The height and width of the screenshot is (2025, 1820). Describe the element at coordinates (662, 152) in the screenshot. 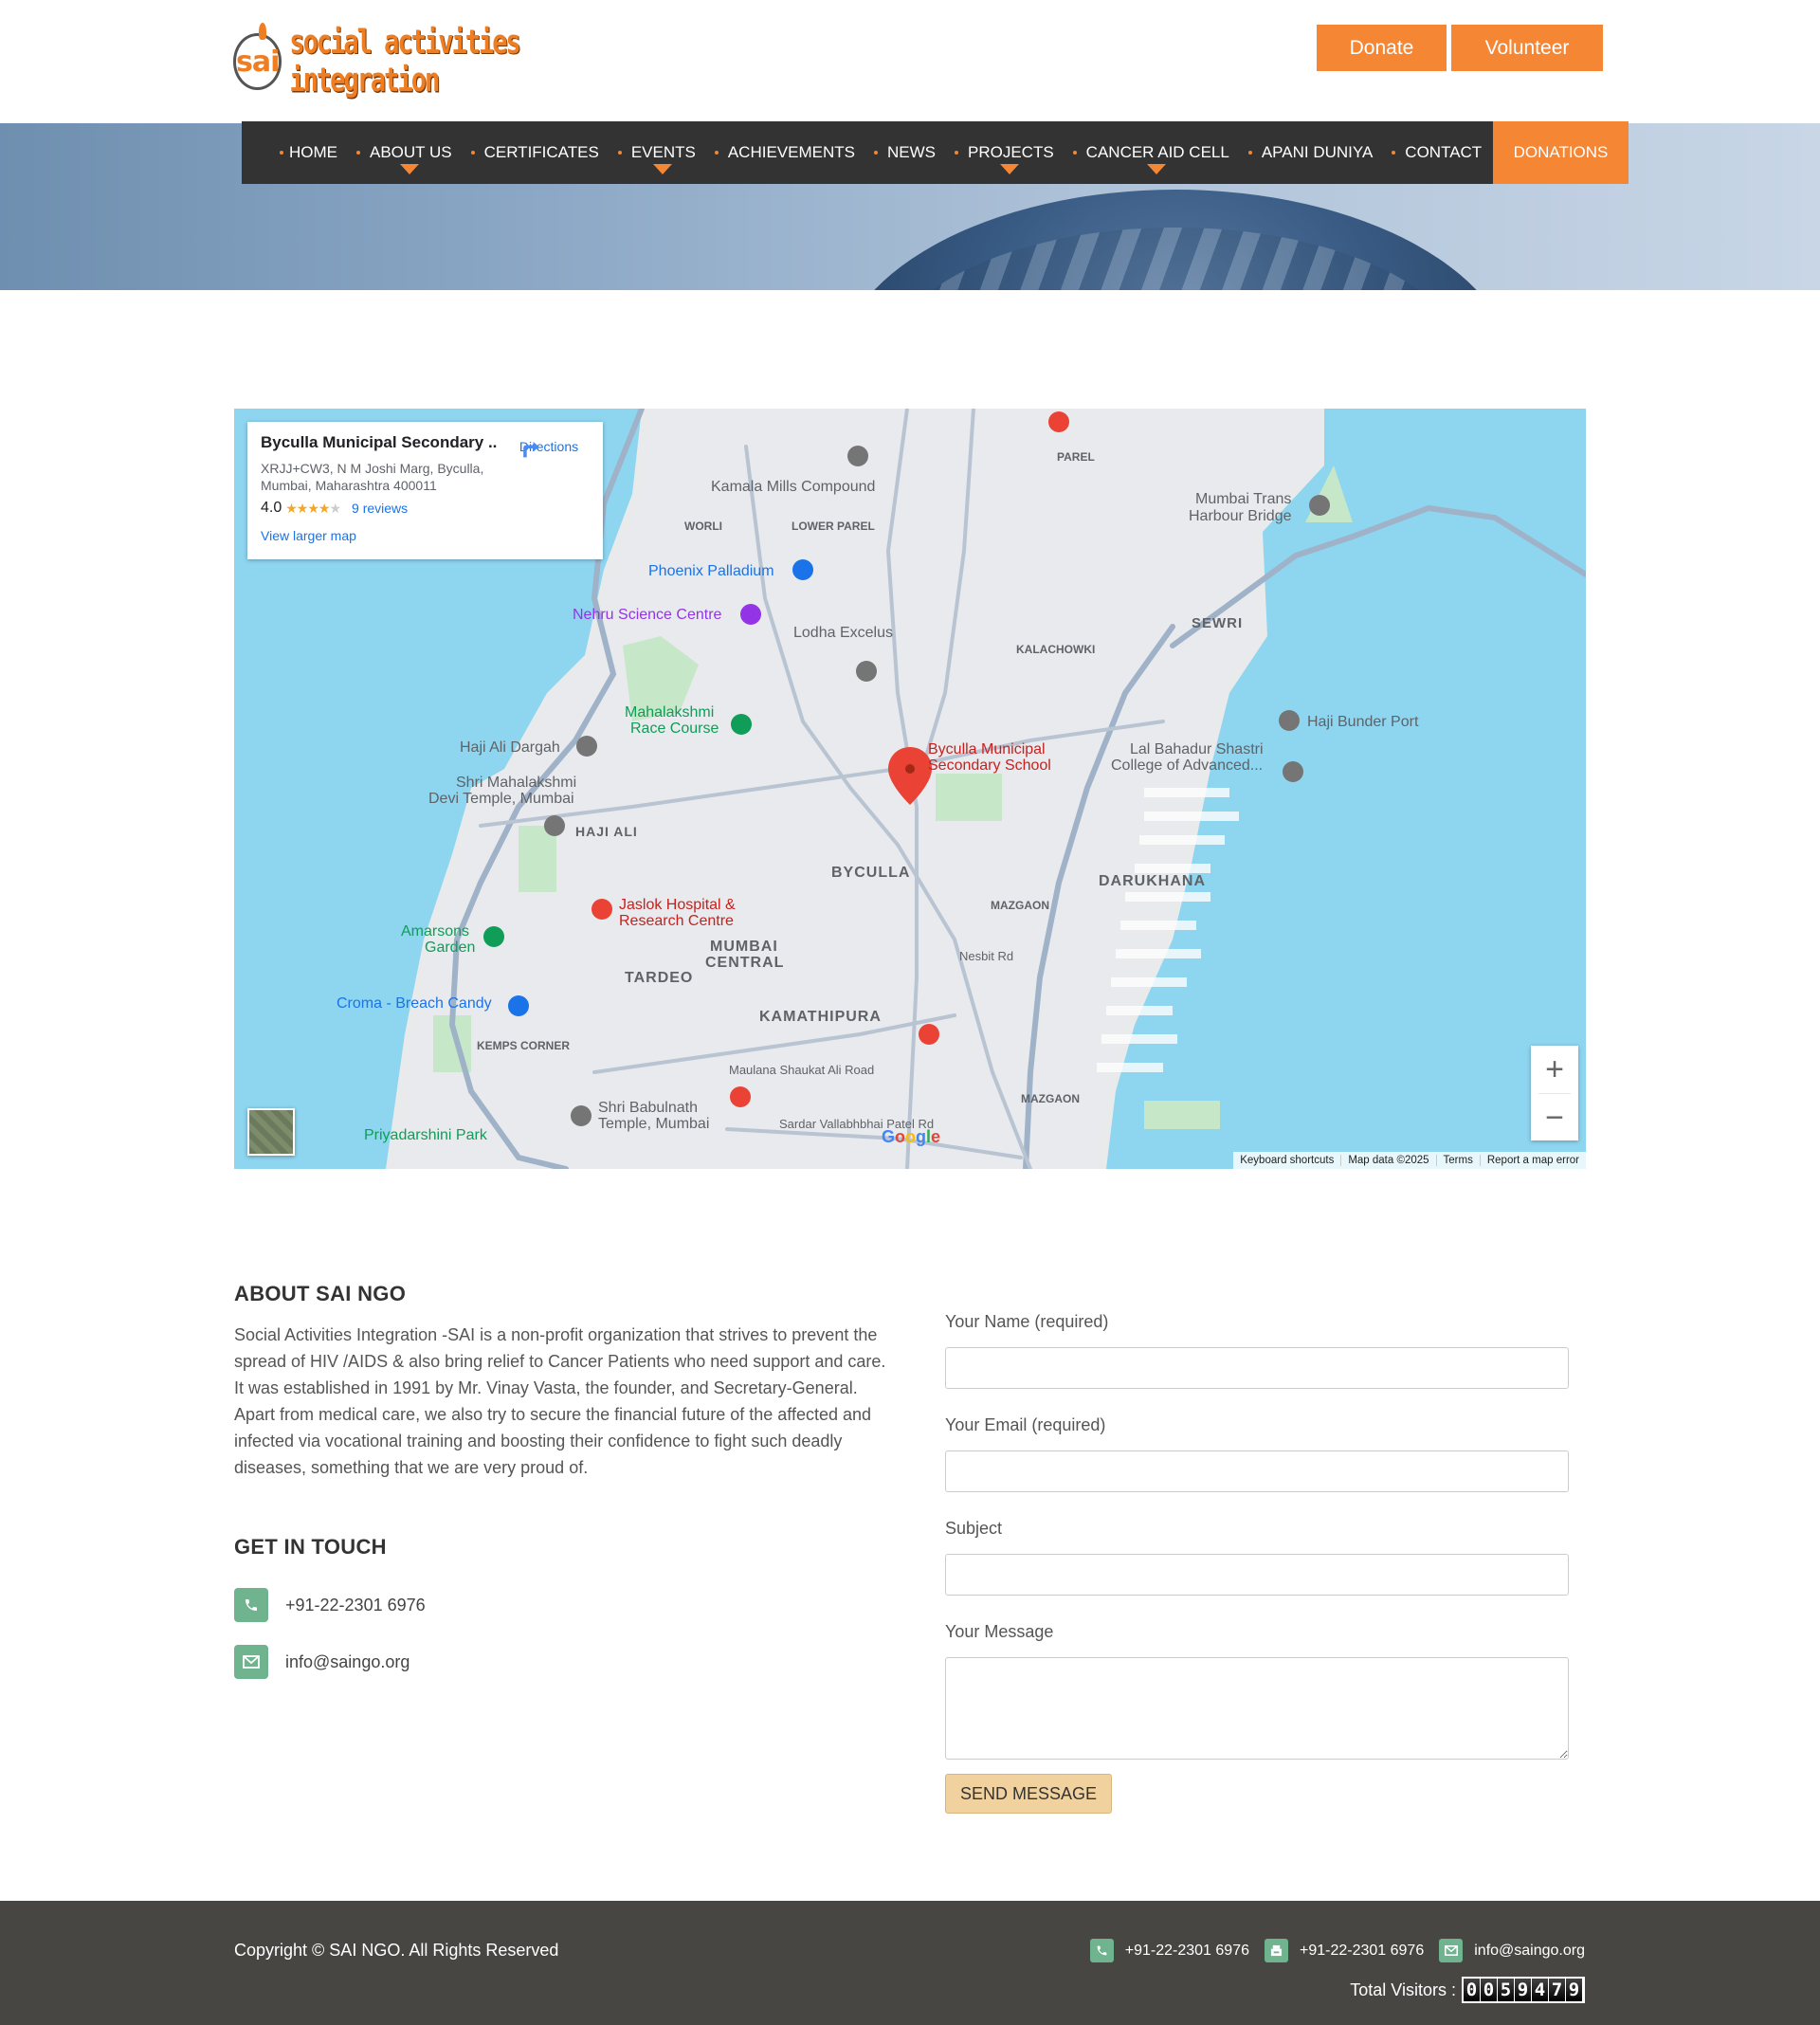

I see `nav-item-events: EVENTS` at that location.